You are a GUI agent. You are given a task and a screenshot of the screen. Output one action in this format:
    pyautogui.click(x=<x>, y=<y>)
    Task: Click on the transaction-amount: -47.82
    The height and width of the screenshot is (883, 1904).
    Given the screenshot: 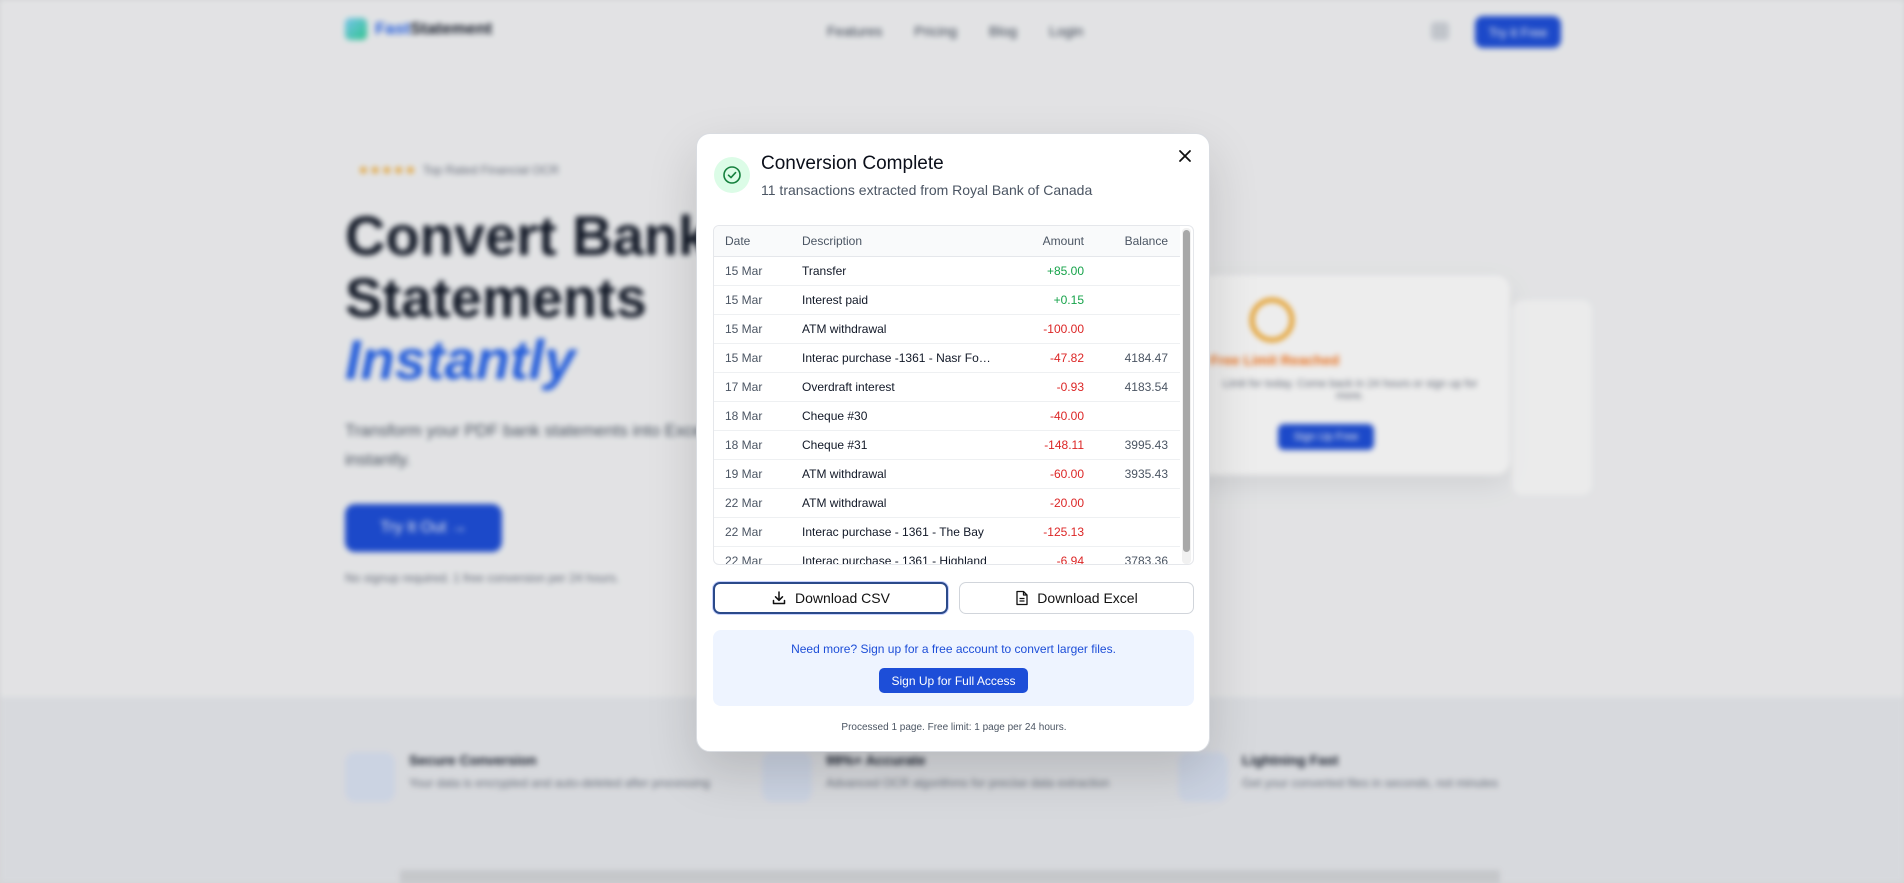 What is the action you would take?
    pyautogui.click(x=1066, y=358)
    